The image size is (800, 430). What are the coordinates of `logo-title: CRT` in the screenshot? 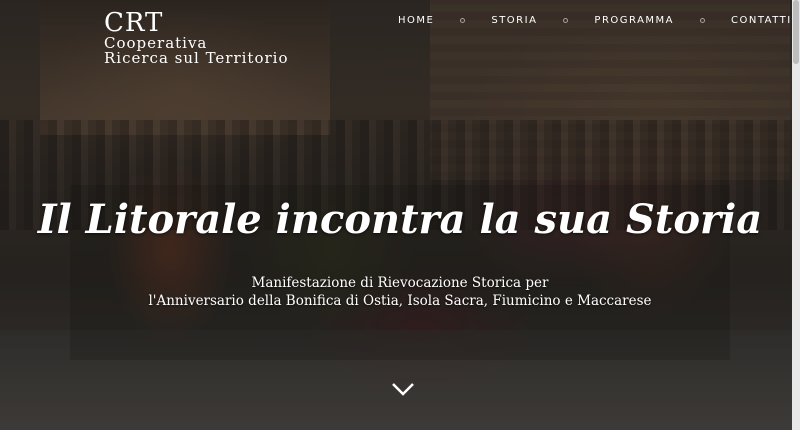 It's located at (134, 23).